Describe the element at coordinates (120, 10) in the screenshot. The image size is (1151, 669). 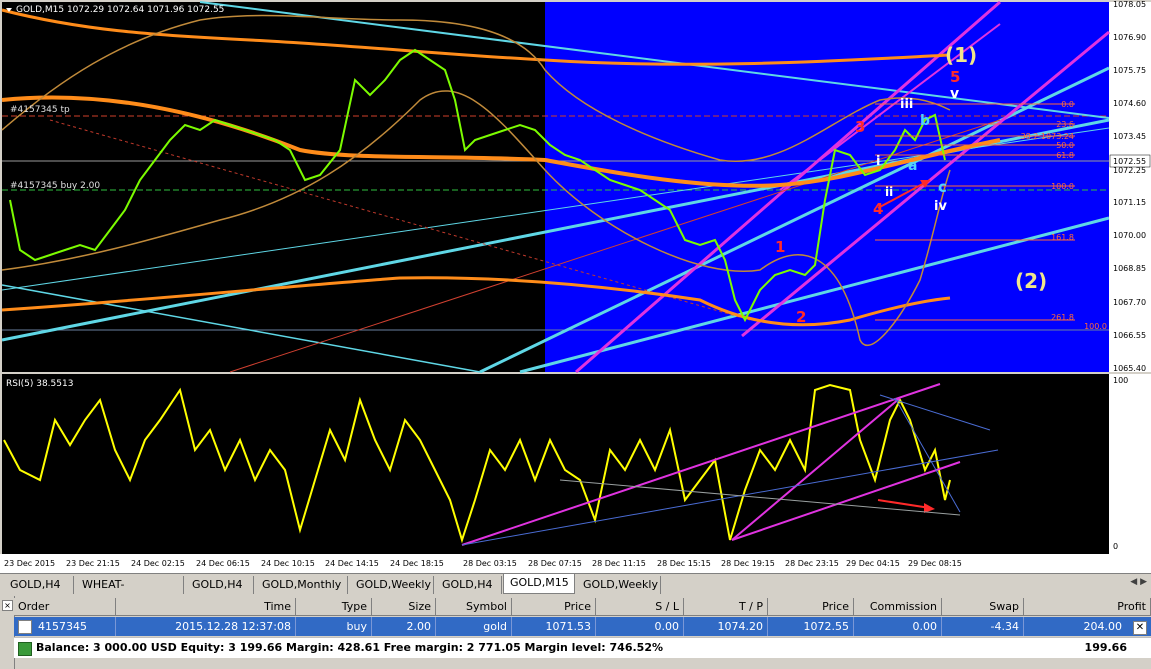
I see `chart-title: GOLD,M15 1072.29 1072.64 1071.96 1072.55` at that location.